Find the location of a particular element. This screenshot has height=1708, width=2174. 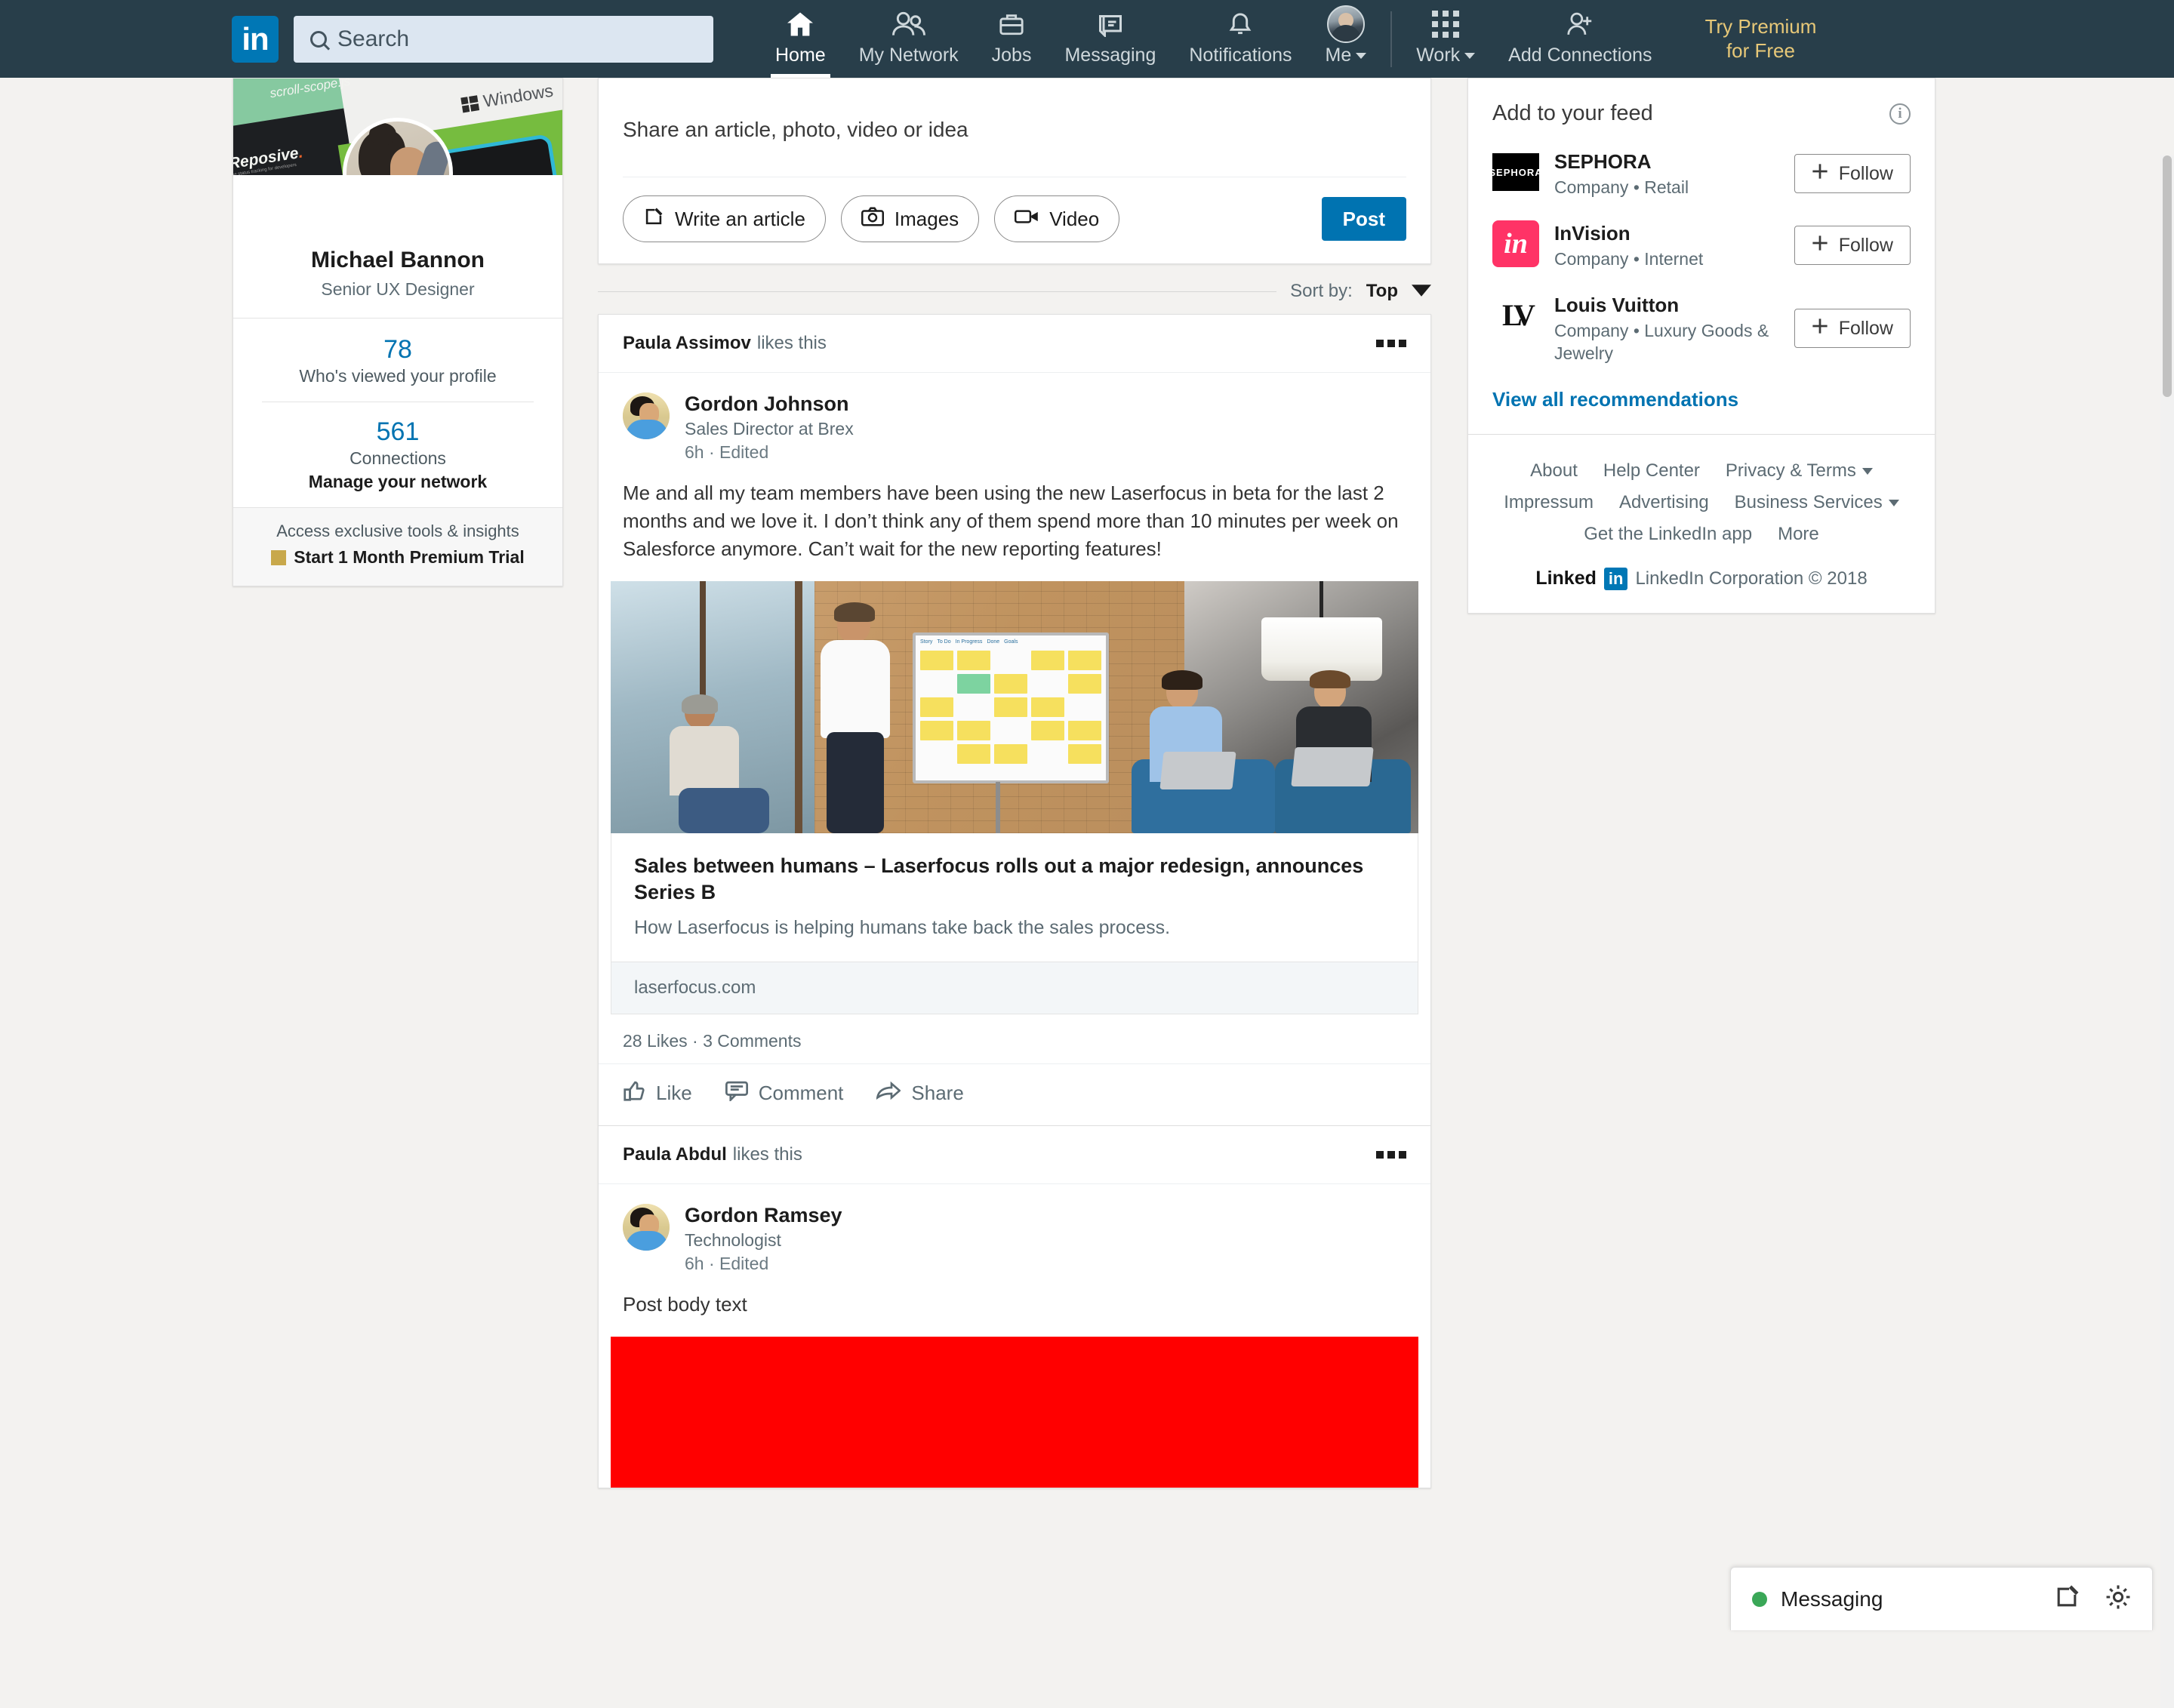

images-button: Images is located at coordinates (910, 219).